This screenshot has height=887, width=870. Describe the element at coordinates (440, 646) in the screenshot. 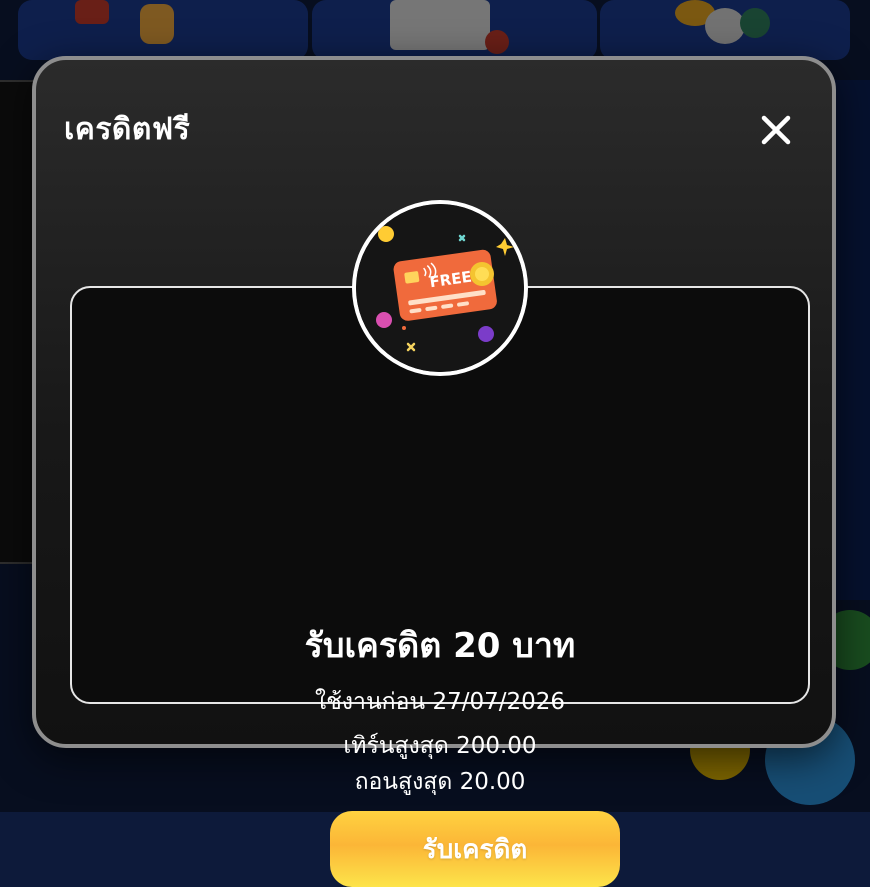

I see `credit-amount-title: รับเครดิต 20 บาท` at that location.